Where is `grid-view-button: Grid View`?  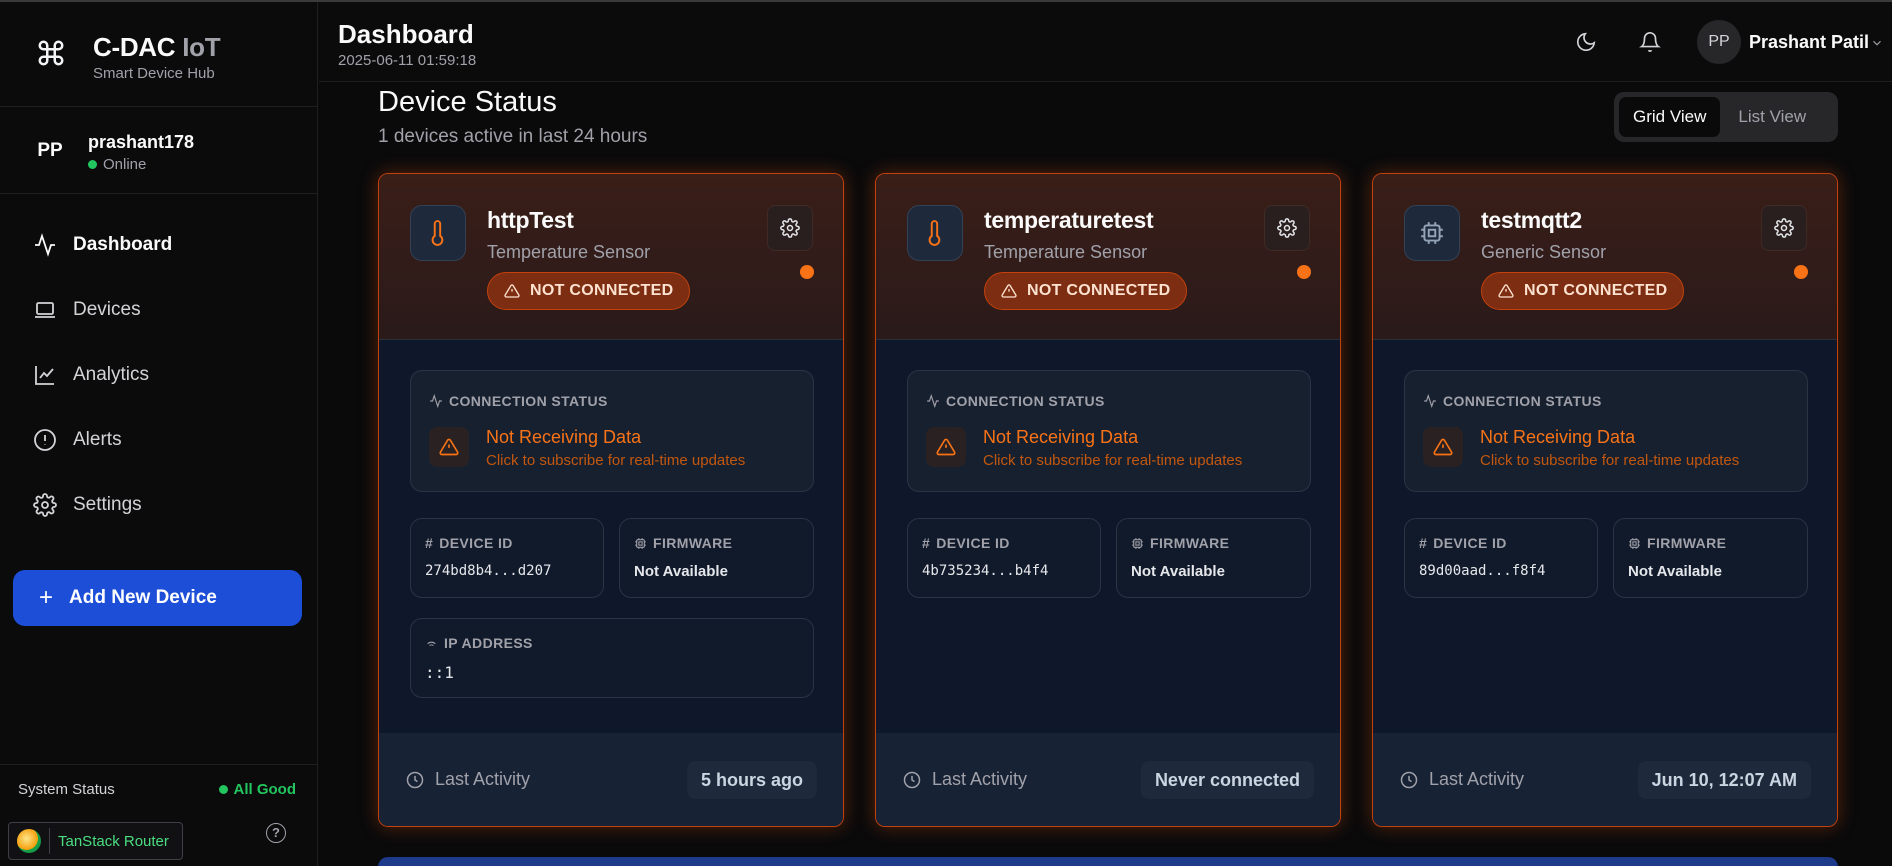
grid-view-button: Grid View is located at coordinates (1670, 117).